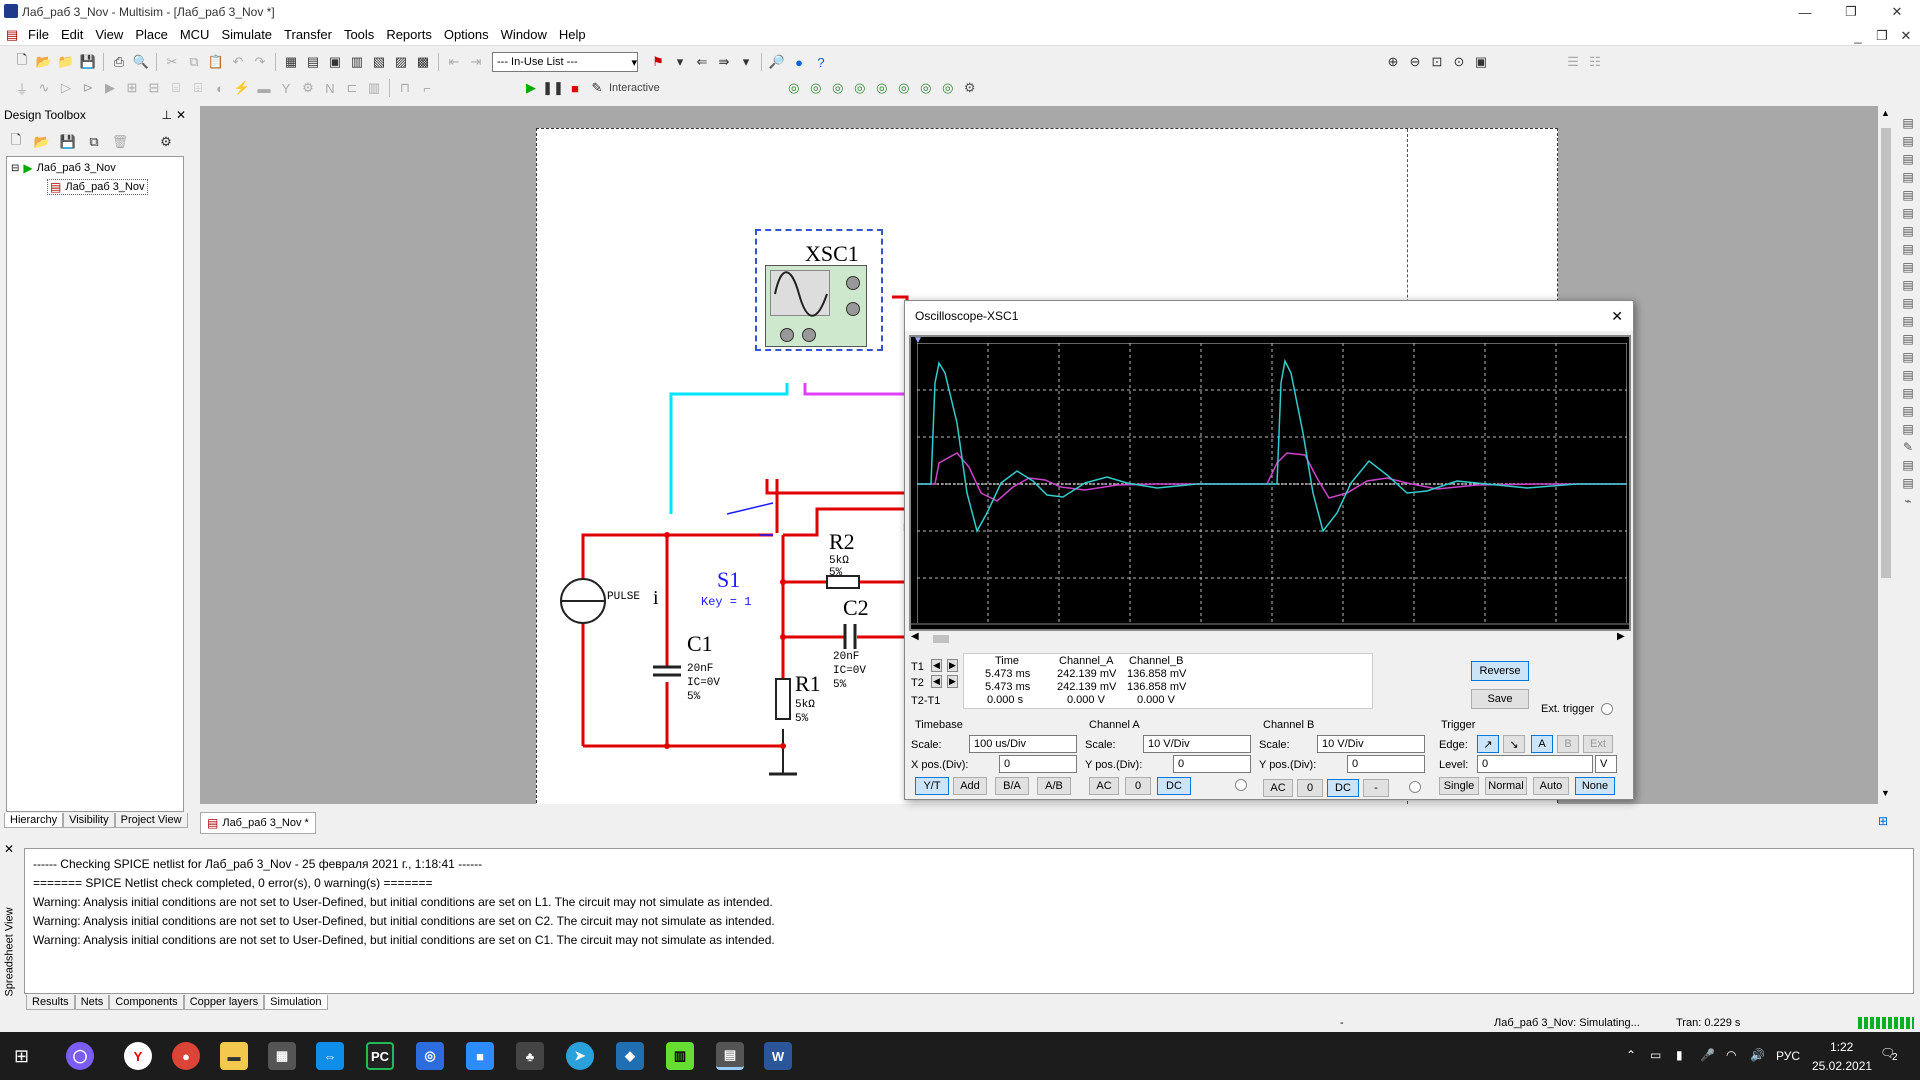 Image resolution: width=1920 pixels, height=1080 pixels. Describe the element at coordinates (195, 34) in the screenshot. I see `menu-mcu: MCU` at that location.